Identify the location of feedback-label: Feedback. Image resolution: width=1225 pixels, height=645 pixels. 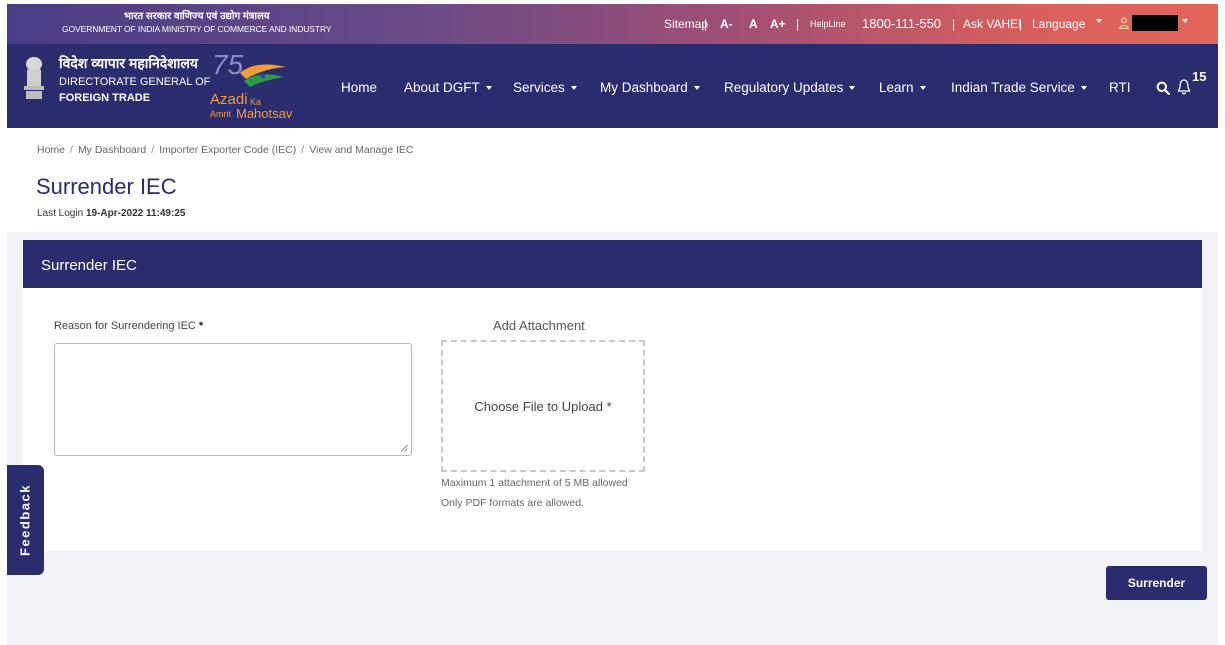
(25, 520).